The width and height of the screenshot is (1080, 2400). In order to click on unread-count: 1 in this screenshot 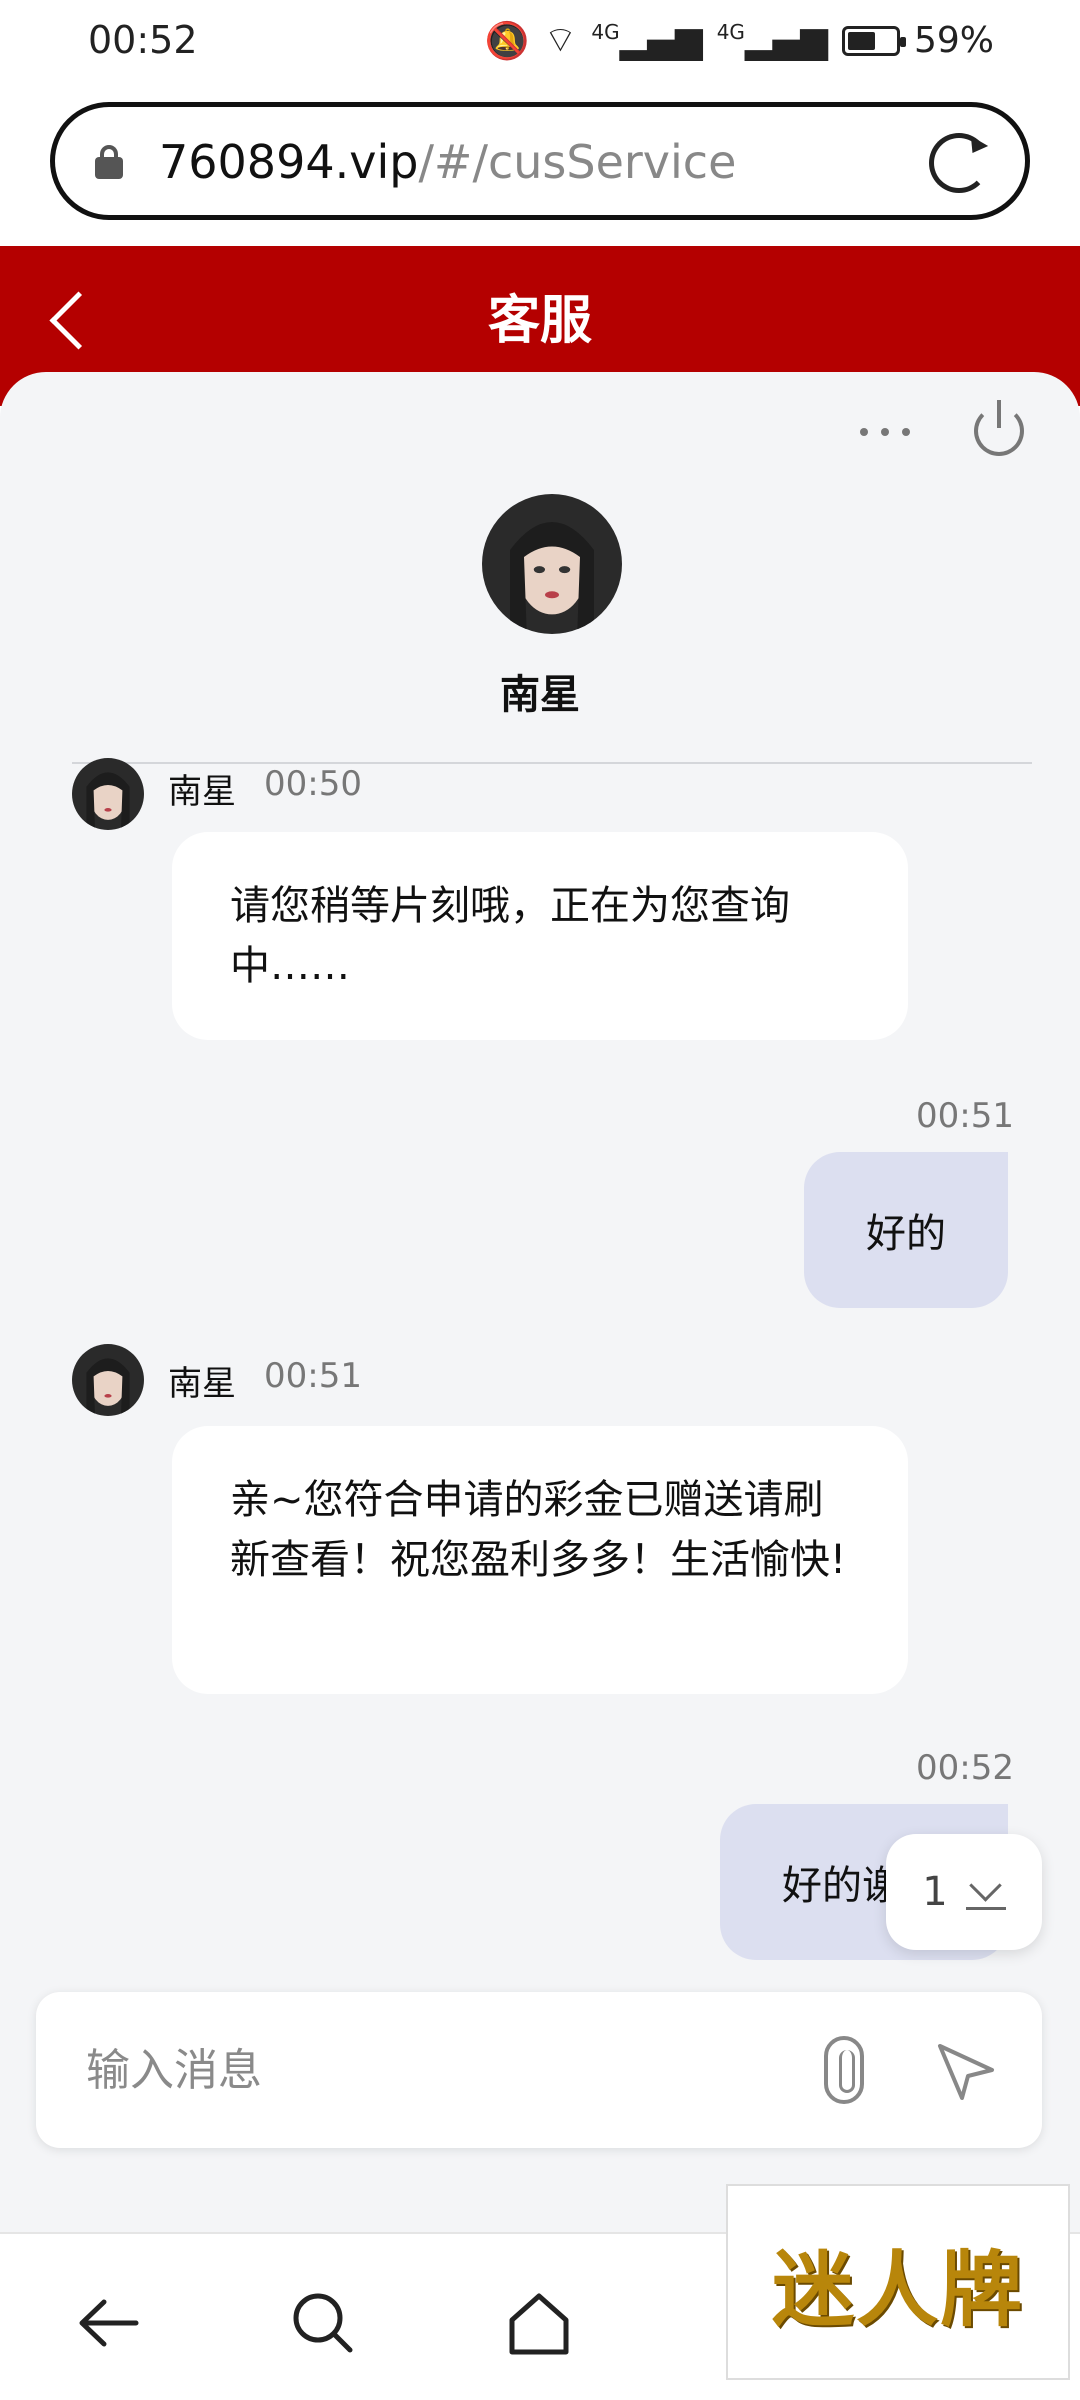, I will do `click(935, 1892)`.